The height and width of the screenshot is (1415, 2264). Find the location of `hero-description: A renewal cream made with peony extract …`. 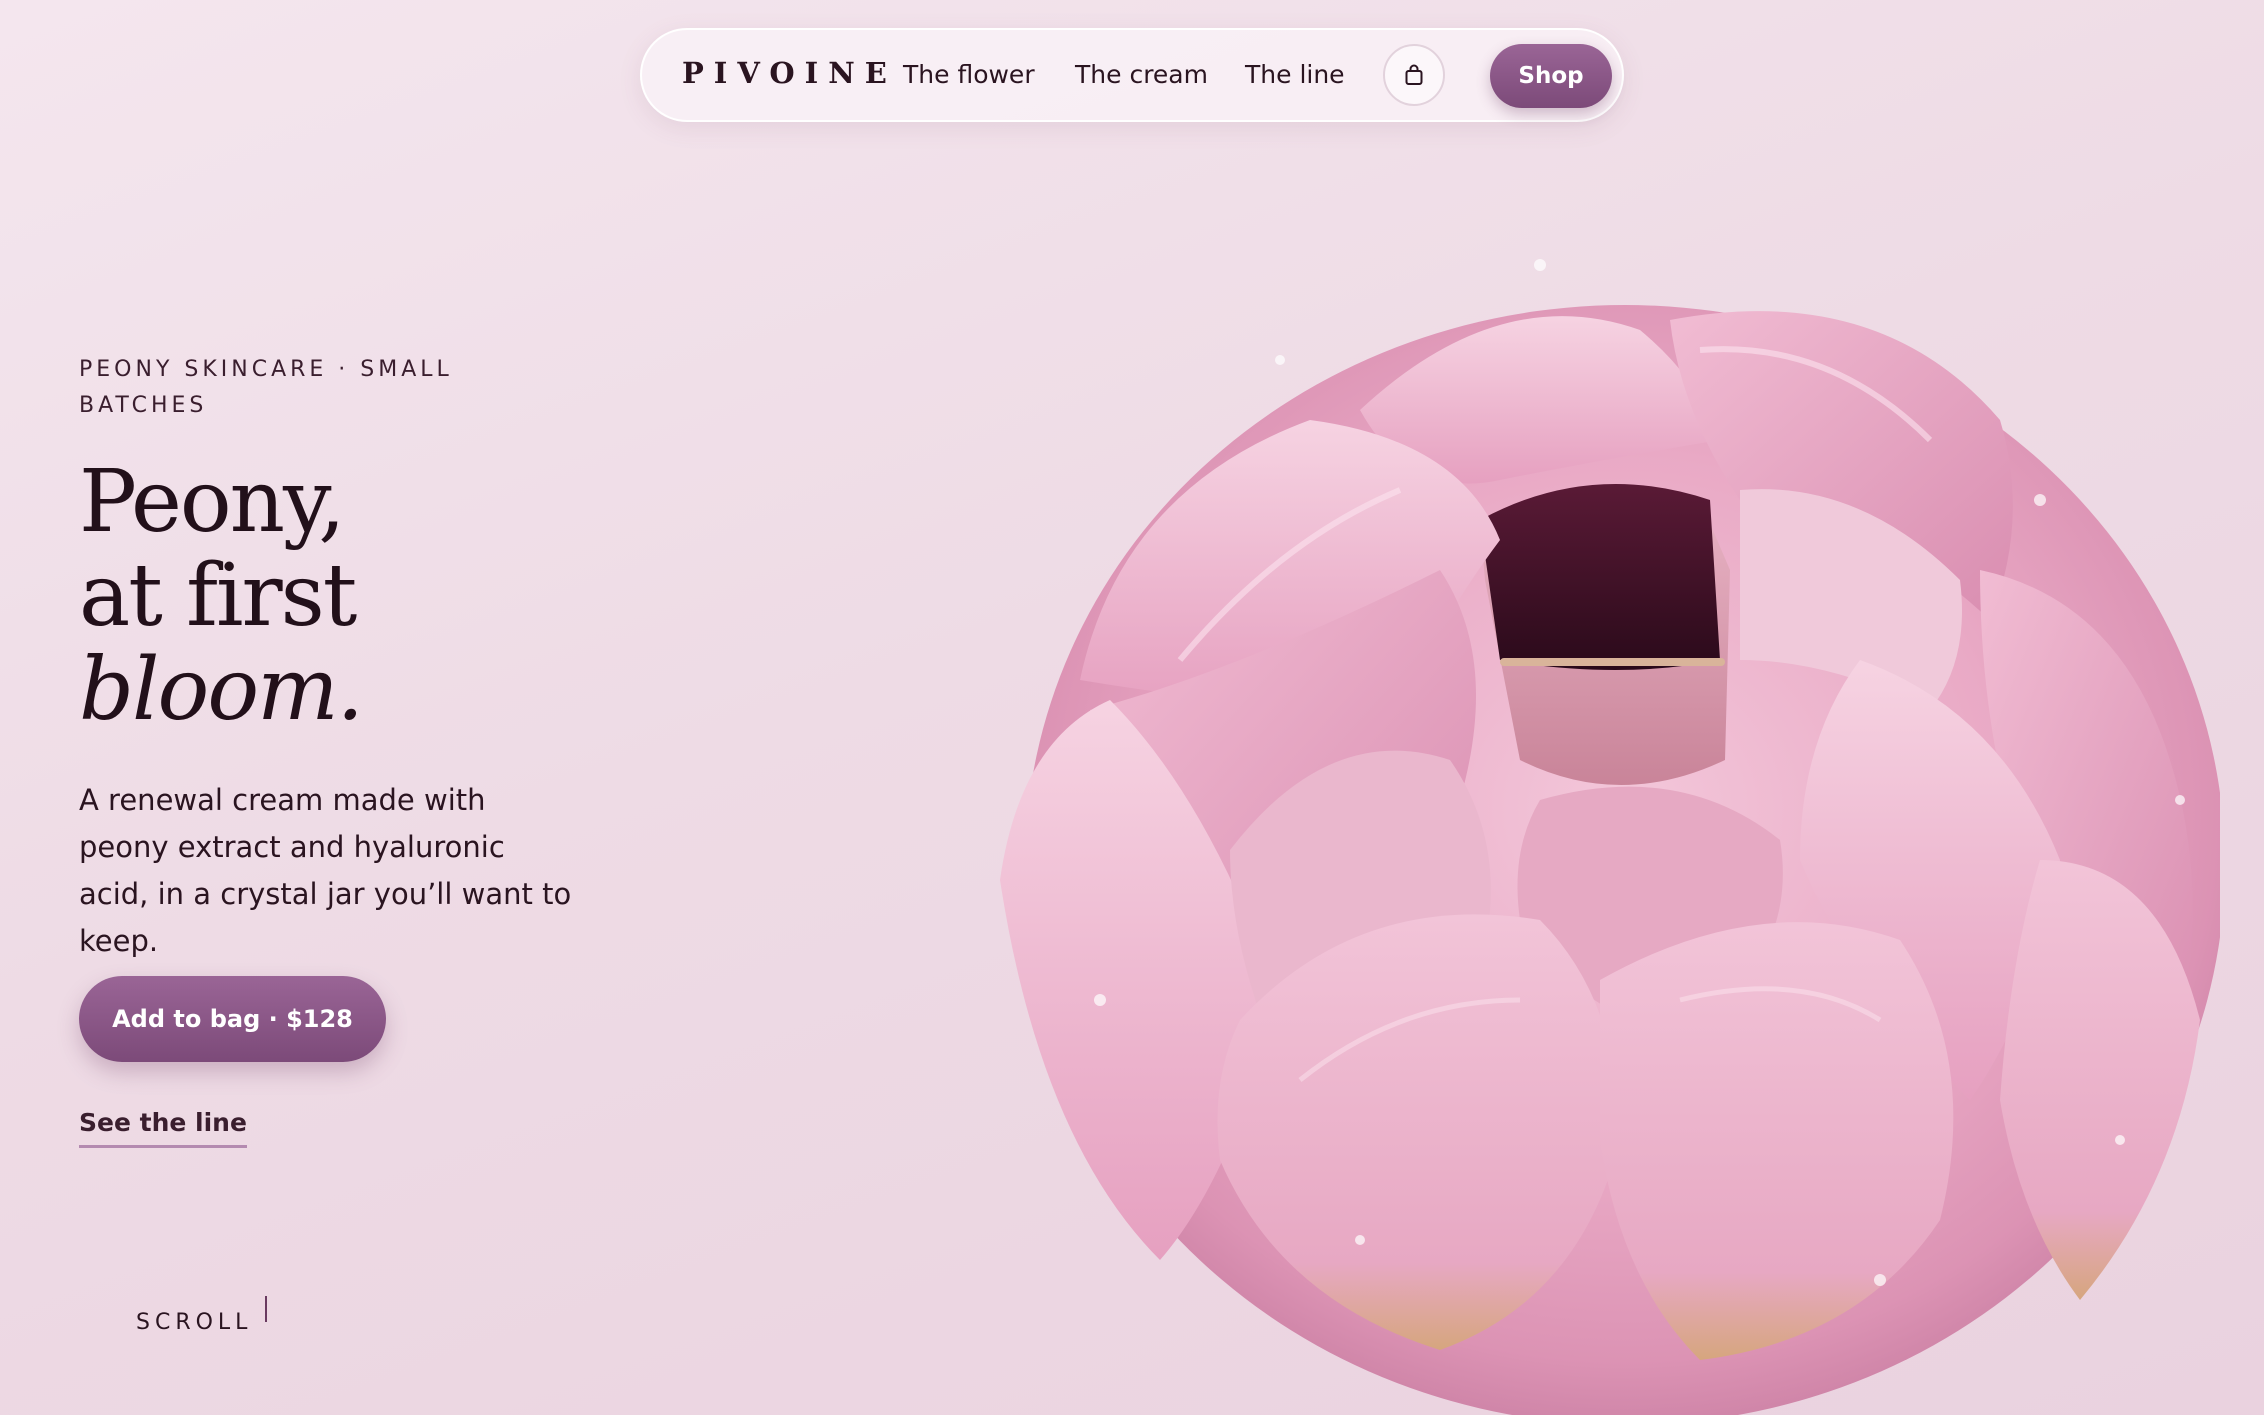

hero-description: A renewal cream made with peony extract … is located at coordinates (325, 870).